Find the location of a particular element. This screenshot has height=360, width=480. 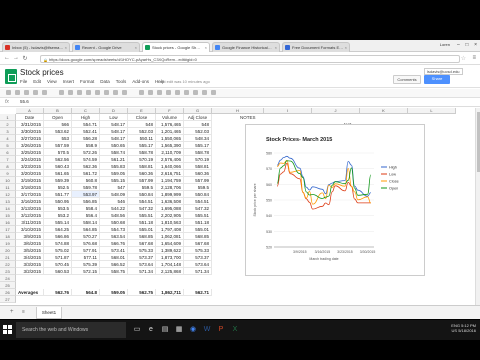

notes-cell: NOTES is located at coordinates (248, 117).